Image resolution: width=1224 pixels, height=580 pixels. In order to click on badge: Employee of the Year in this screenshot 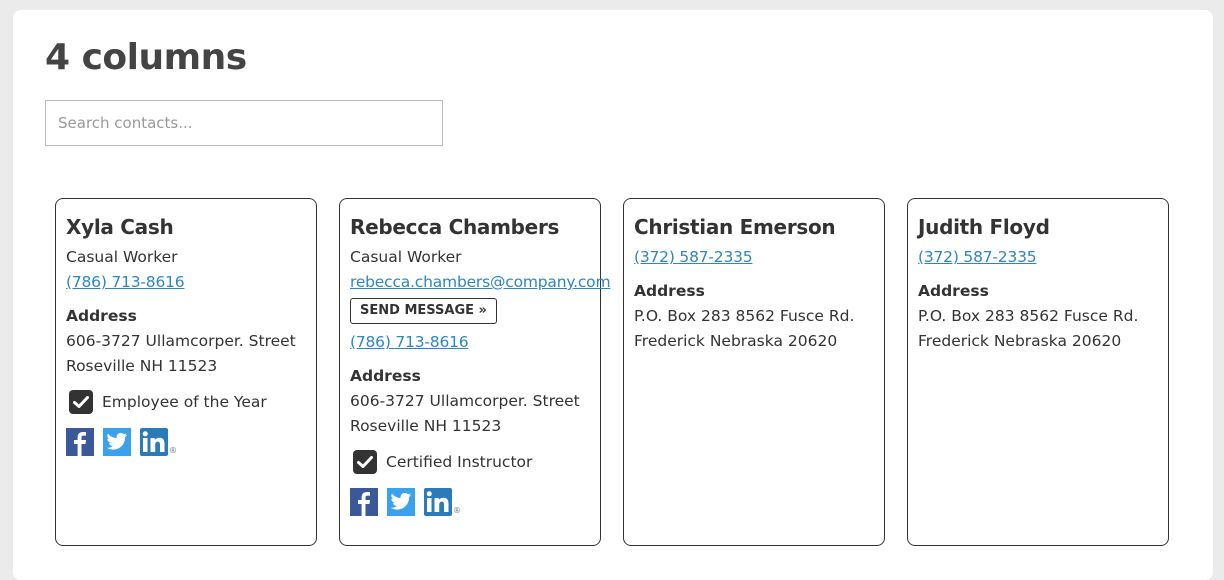, I will do `click(187, 402)`.